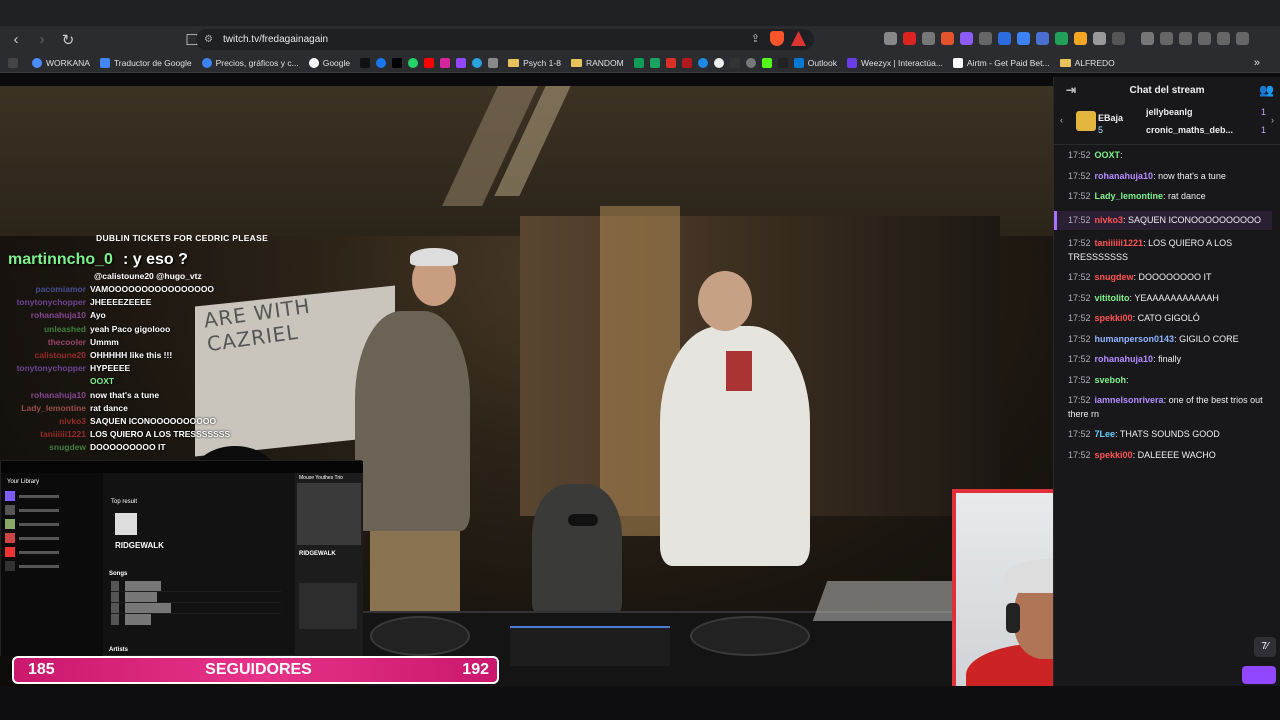 The image size is (1280, 720). What do you see at coordinates (1242, 38) in the screenshot?
I see `menu-icon` at bounding box center [1242, 38].